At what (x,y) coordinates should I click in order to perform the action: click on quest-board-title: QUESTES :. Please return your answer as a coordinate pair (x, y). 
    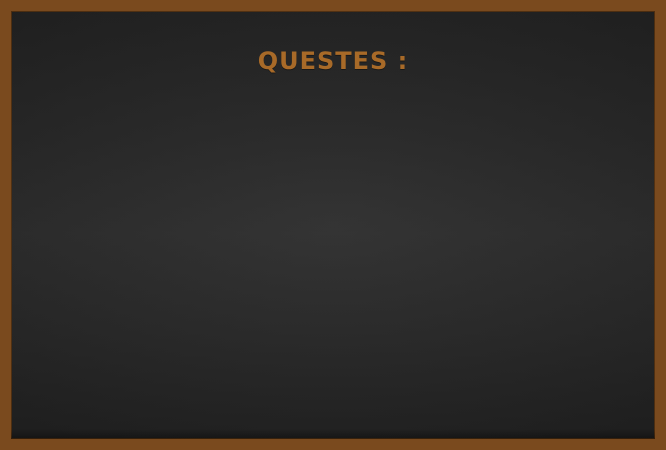
    Looking at the image, I should click on (333, 61).